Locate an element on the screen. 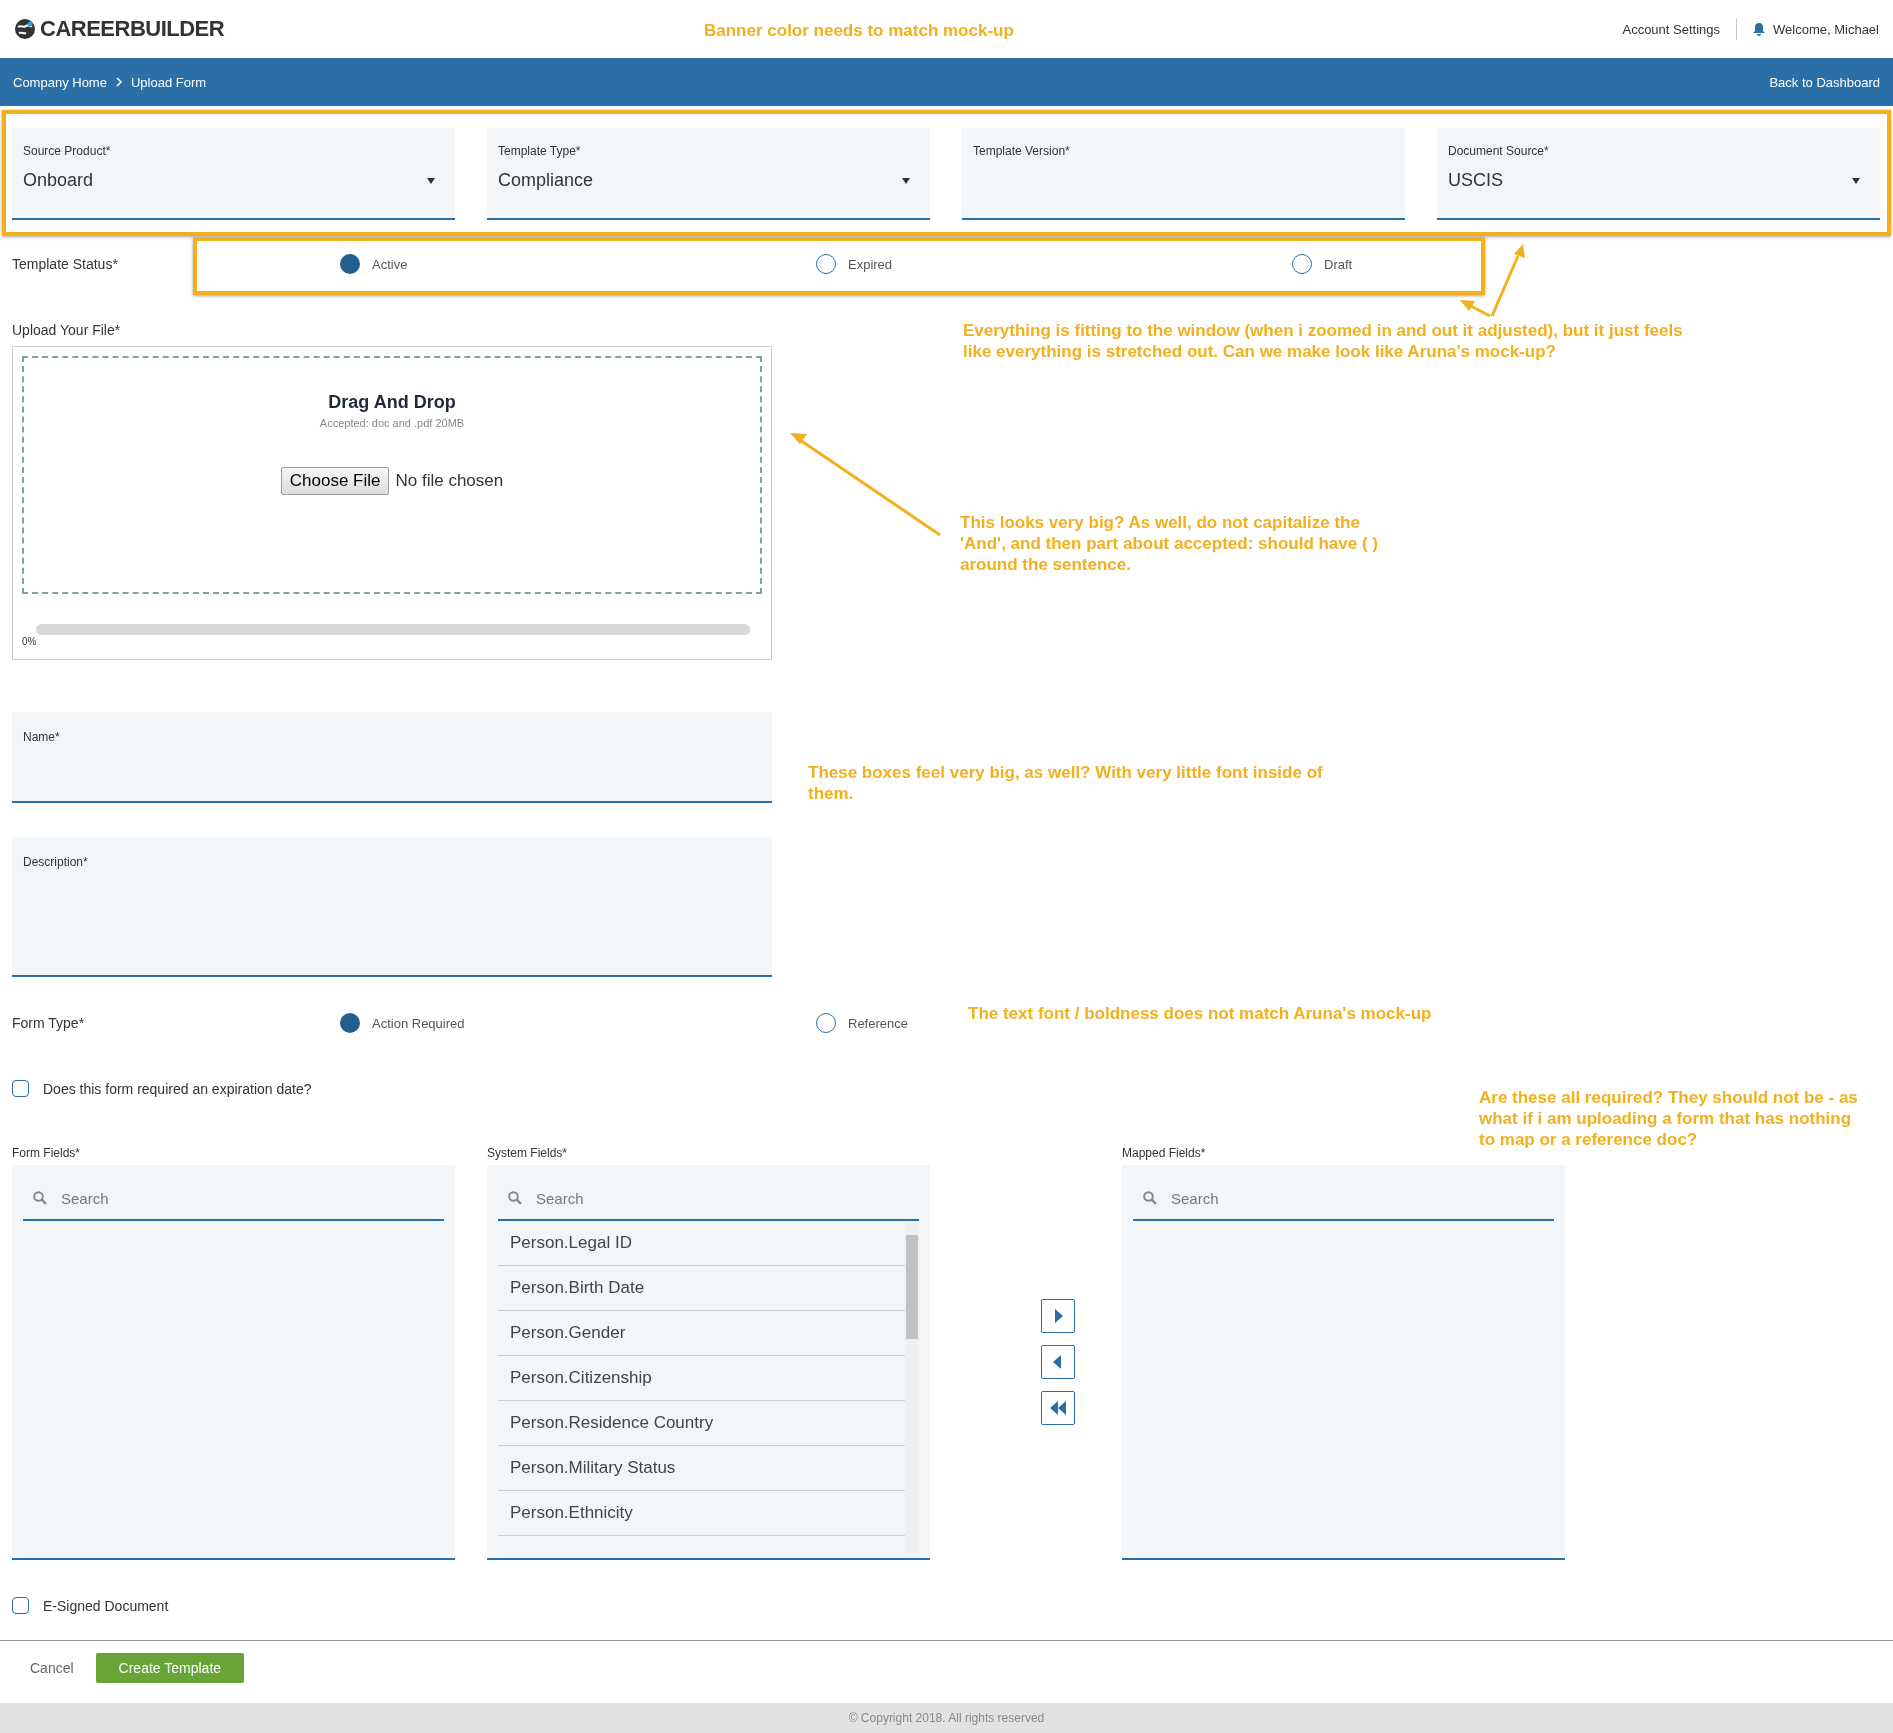  list-item: Person.Ethnicity is located at coordinates (701, 1513).